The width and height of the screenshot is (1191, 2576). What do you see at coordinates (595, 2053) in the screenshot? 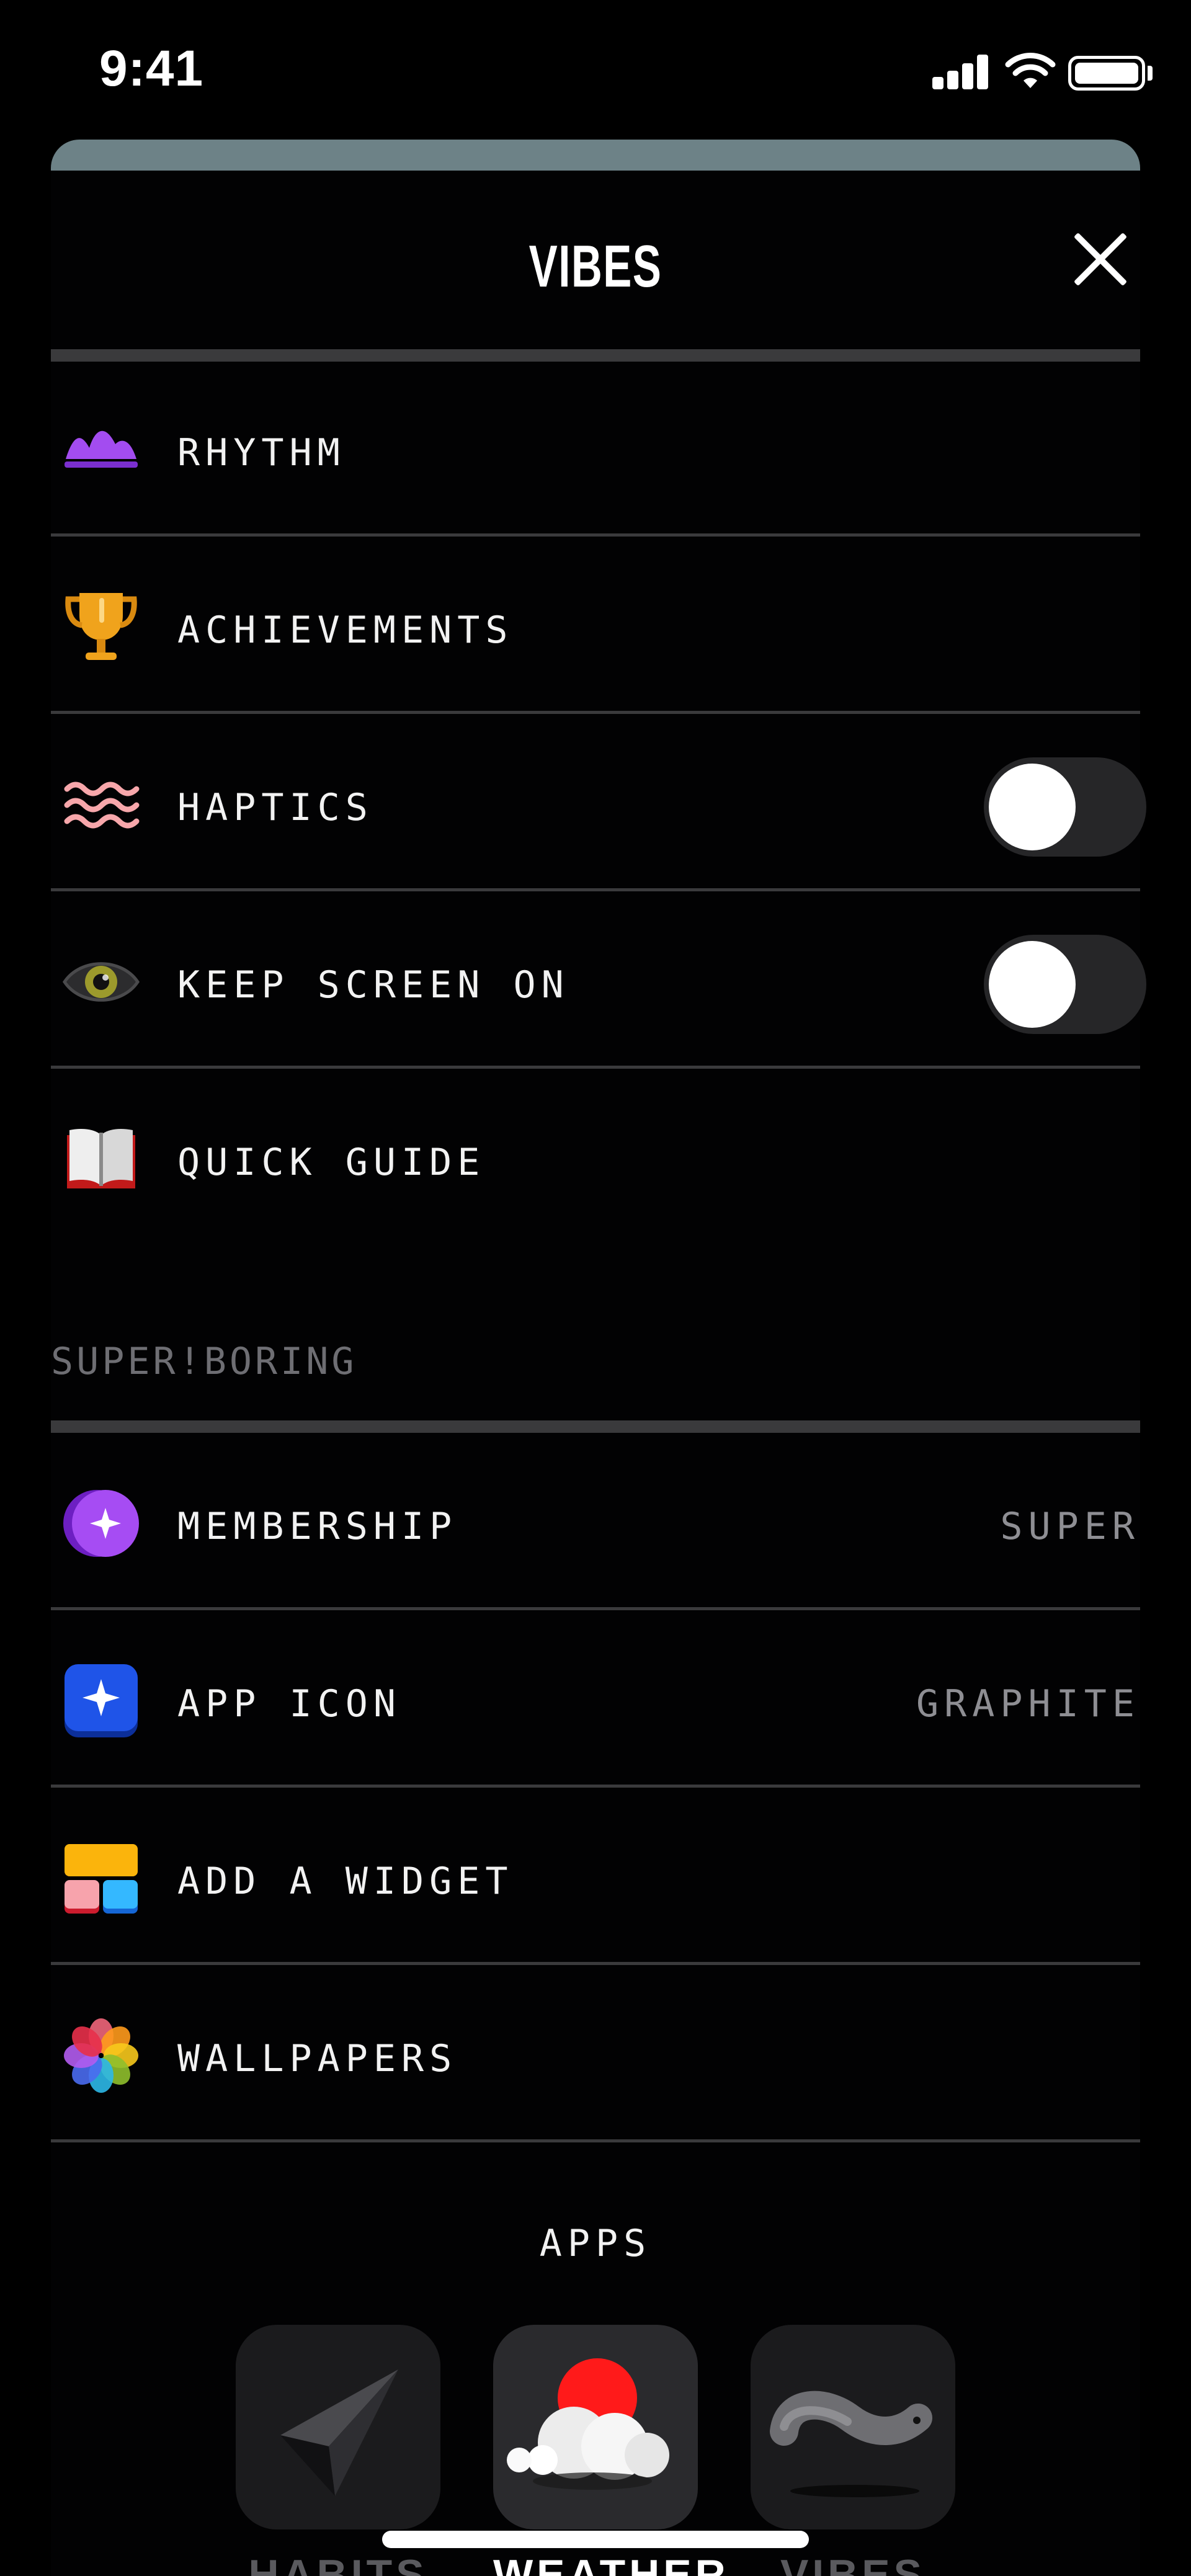
I see `brand-row-wallpapers: WALLPAPERS` at bounding box center [595, 2053].